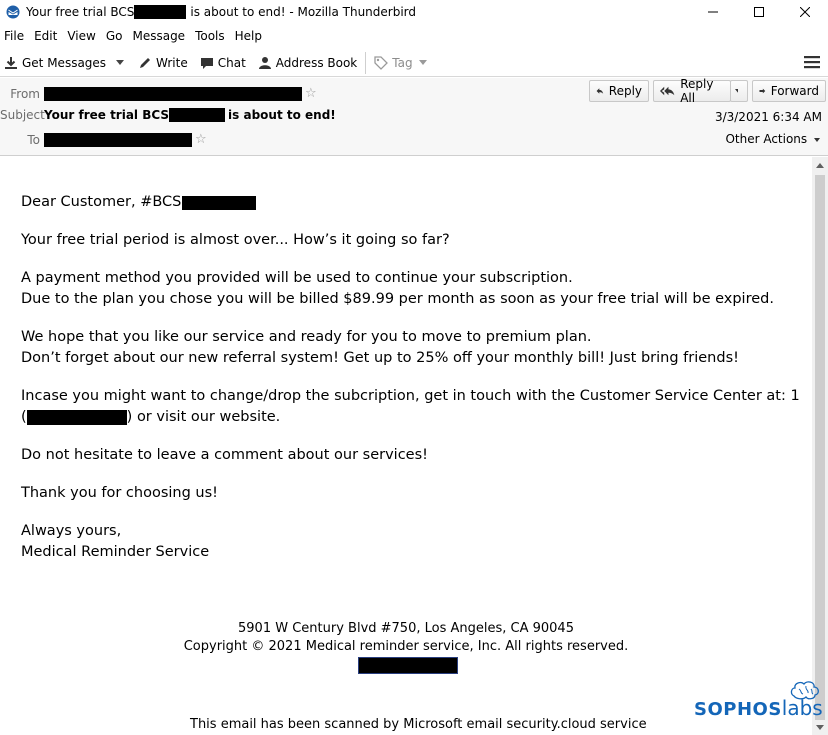  I want to click on forward-button: Forward, so click(789, 91).